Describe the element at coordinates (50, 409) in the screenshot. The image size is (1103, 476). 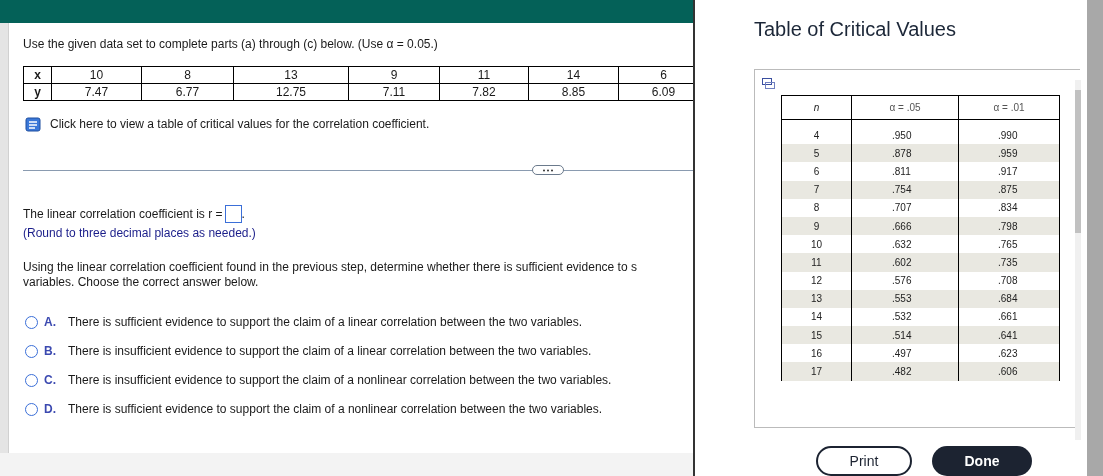
I see `option-letter: D.` at that location.